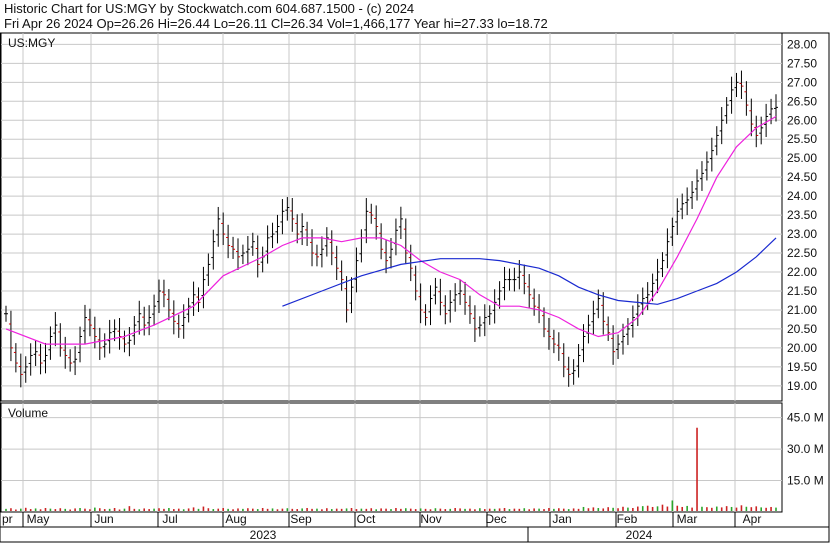  What do you see at coordinates (802, 348) in the screenshot?
I see `price-tick-label: 20.00` at bounding box center [802, 348].